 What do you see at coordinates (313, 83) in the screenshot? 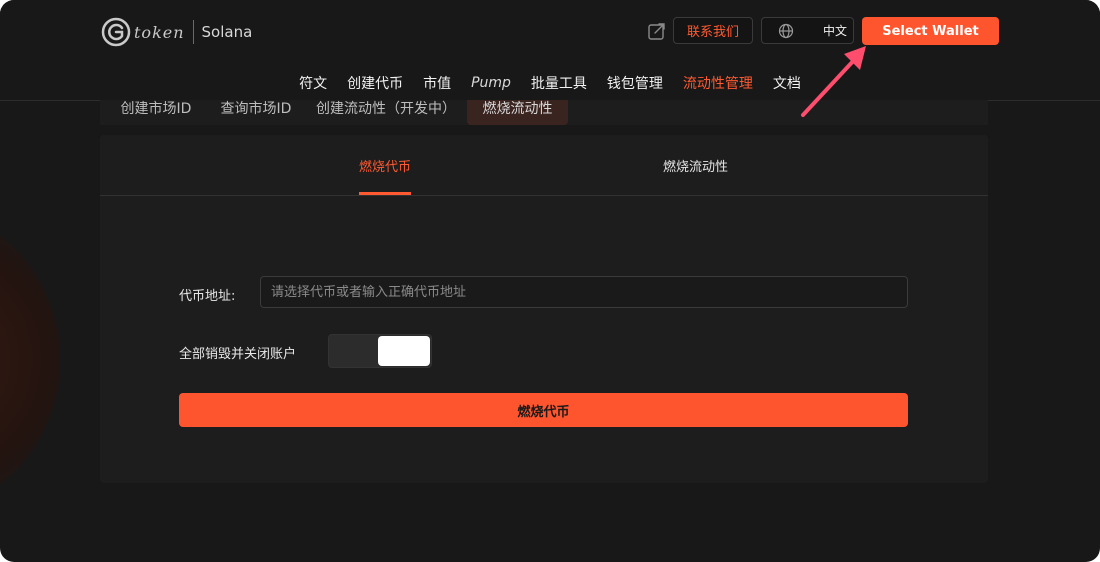
I see `nav-item-runes: 符文` at bounding box center [313, 83].